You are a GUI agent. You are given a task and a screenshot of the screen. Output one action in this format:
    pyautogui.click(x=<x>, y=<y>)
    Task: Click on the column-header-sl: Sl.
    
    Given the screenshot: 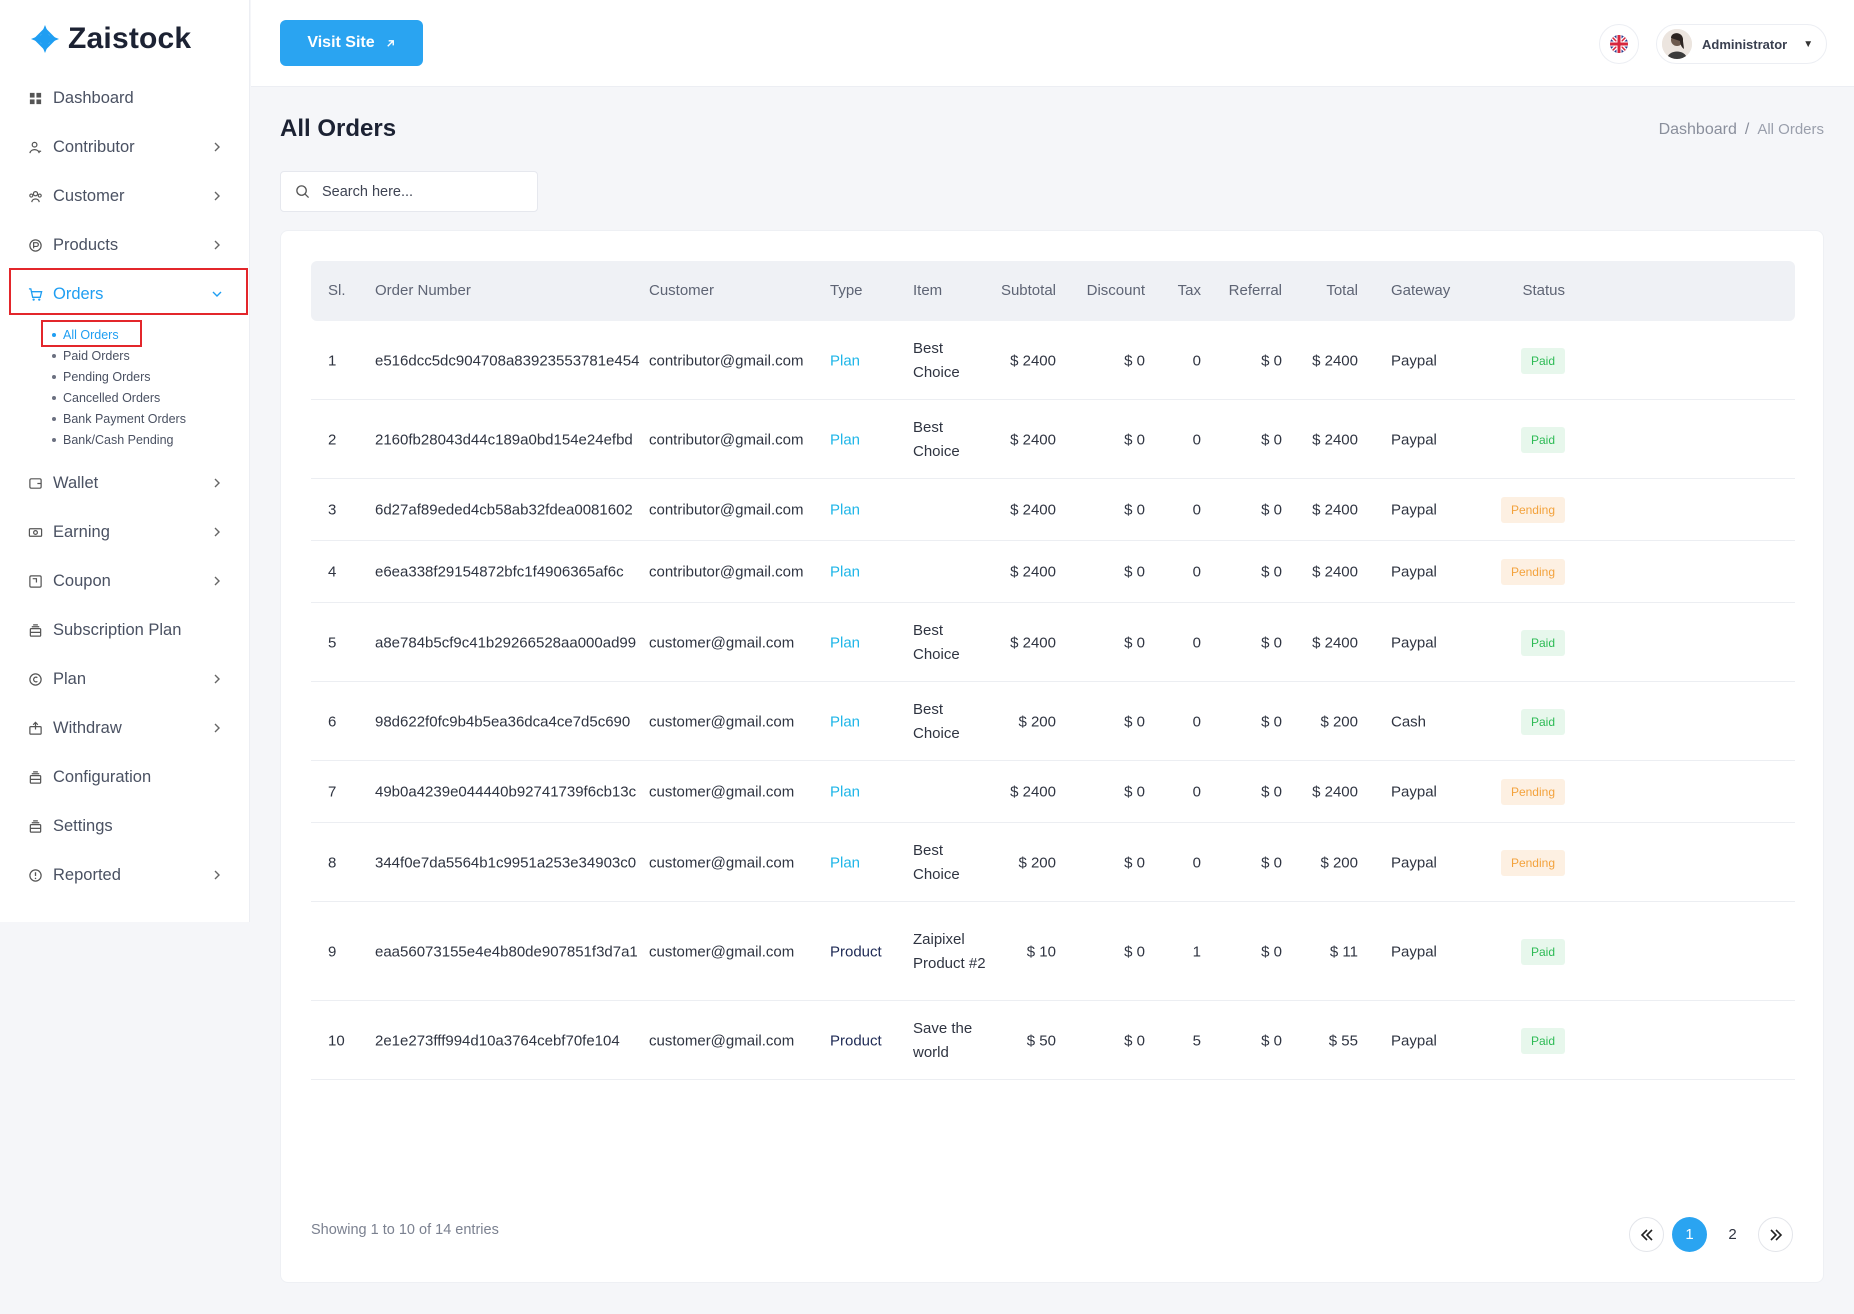 What is the action you would take?
    pyautogui.click(x=337, y=291)
    